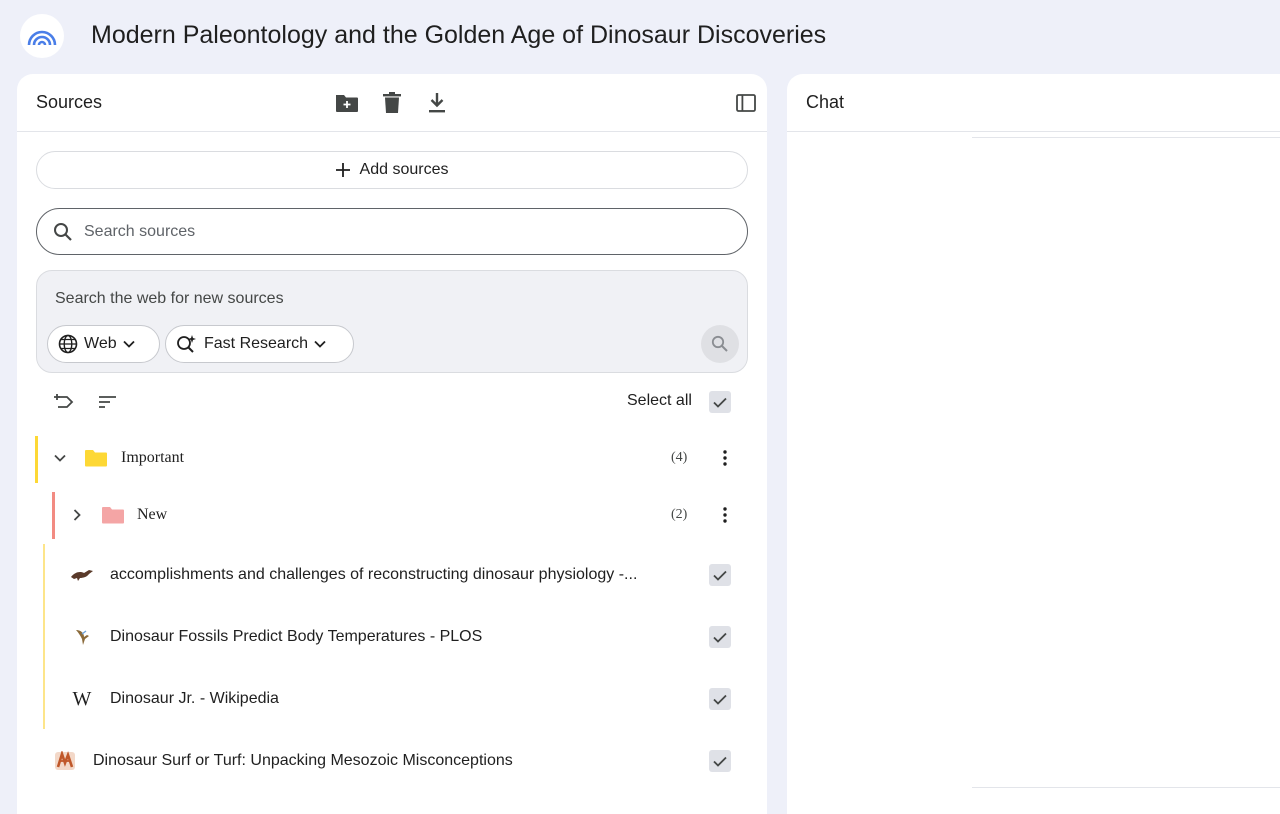  I want to click on web-search-submit-button, so click(720, 344).